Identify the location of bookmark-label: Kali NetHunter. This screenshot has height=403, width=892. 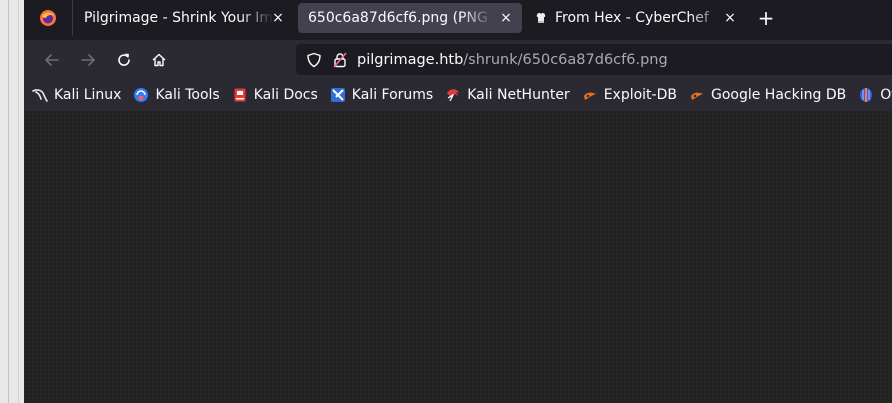
(518, 94).